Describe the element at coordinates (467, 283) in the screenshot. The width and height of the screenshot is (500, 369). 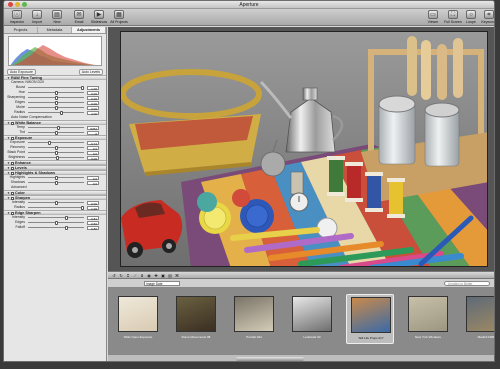
I see `search-field: Unrated or Better` at that location.